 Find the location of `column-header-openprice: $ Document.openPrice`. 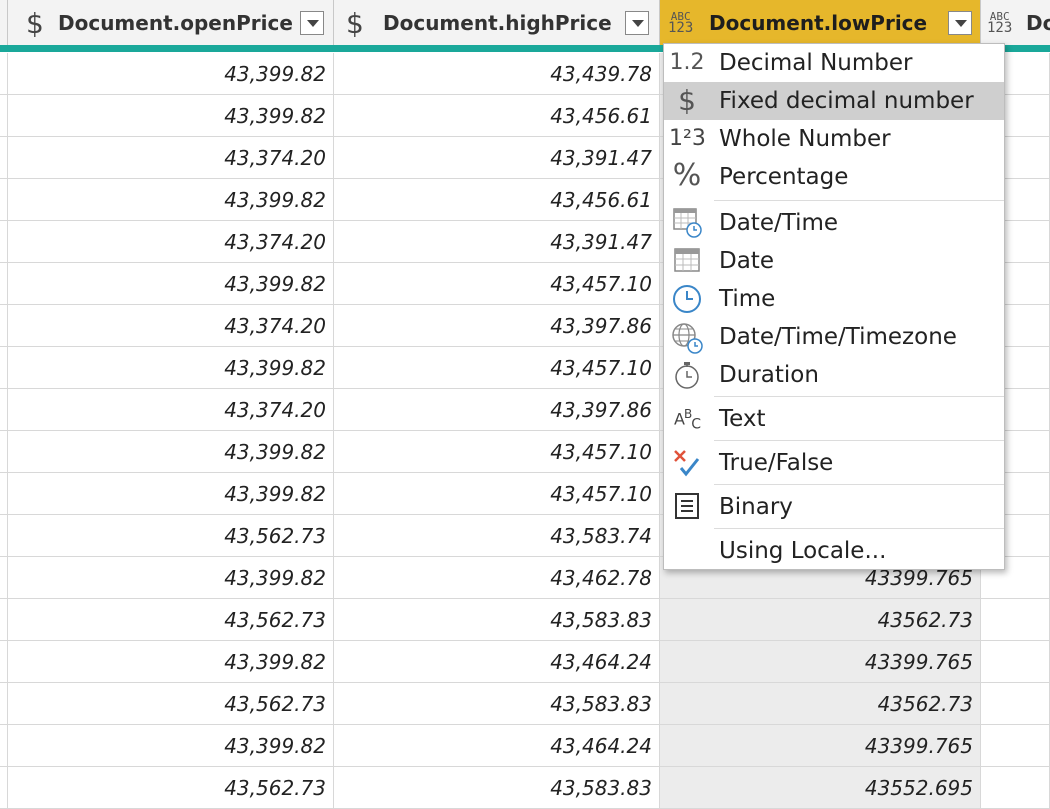

column-header-openprice: $ Document.openPrice is located at coordinates (171, 22).